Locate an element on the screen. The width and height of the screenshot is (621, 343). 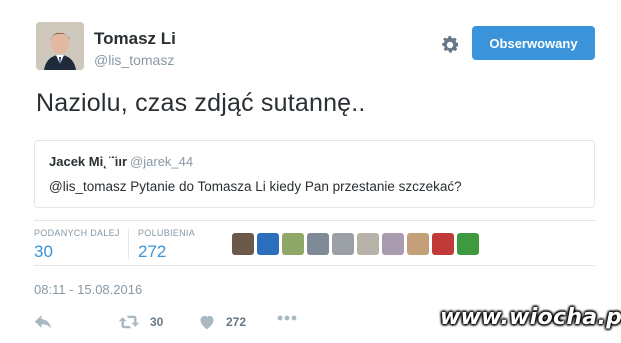
stats-divider is located at coordinates (128, 244).